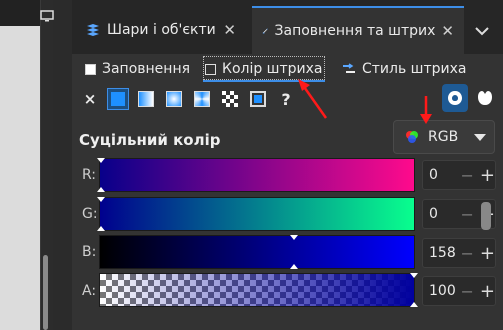  Describe the element at coordinates (355, 31) in the screenshot. I see `tab-label: Заповнення та штрих` at that location.